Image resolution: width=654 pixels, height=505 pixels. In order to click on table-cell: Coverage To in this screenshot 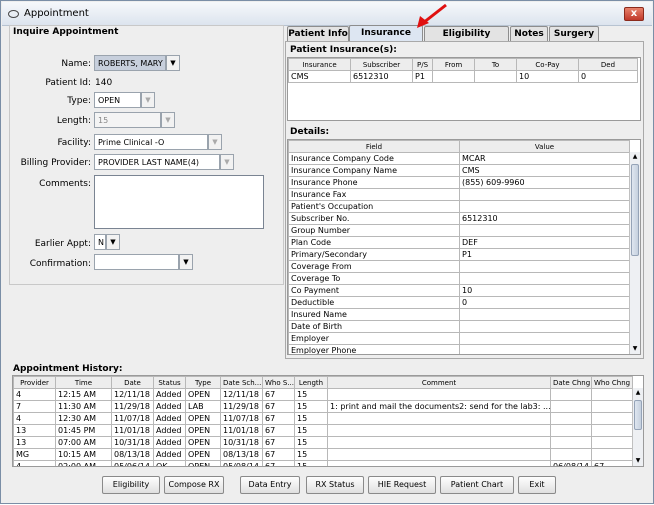, I will do `click(374, 278)`.